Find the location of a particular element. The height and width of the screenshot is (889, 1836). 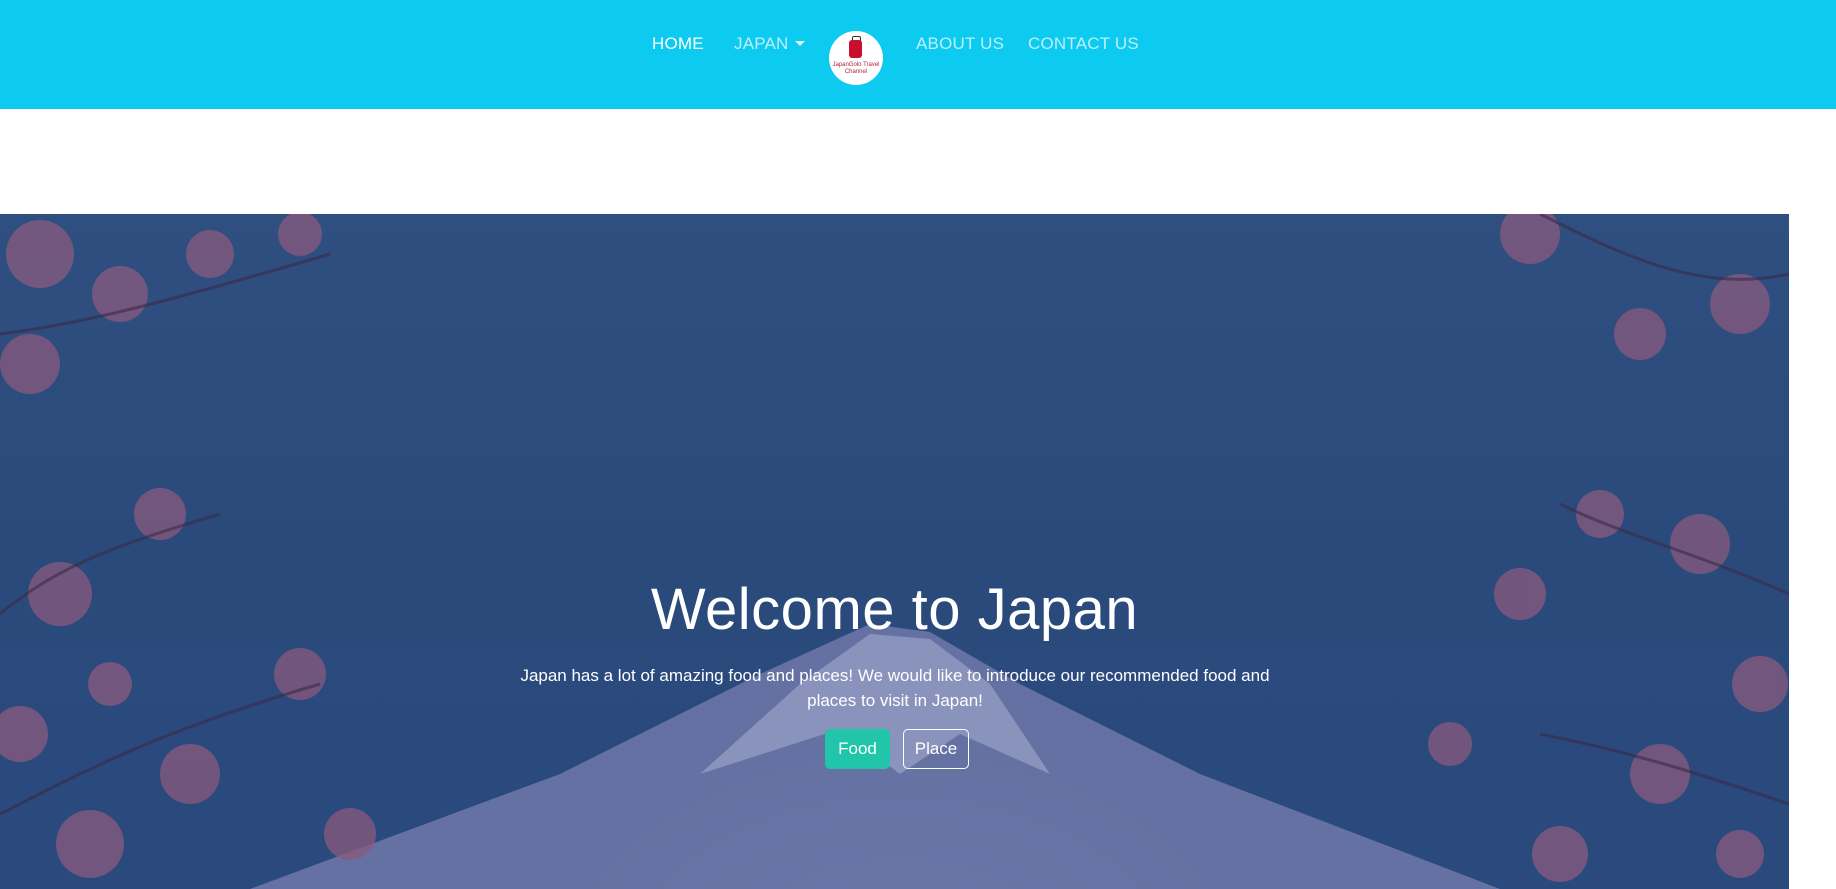

food-button: Food is located at coordinates (857, 749).